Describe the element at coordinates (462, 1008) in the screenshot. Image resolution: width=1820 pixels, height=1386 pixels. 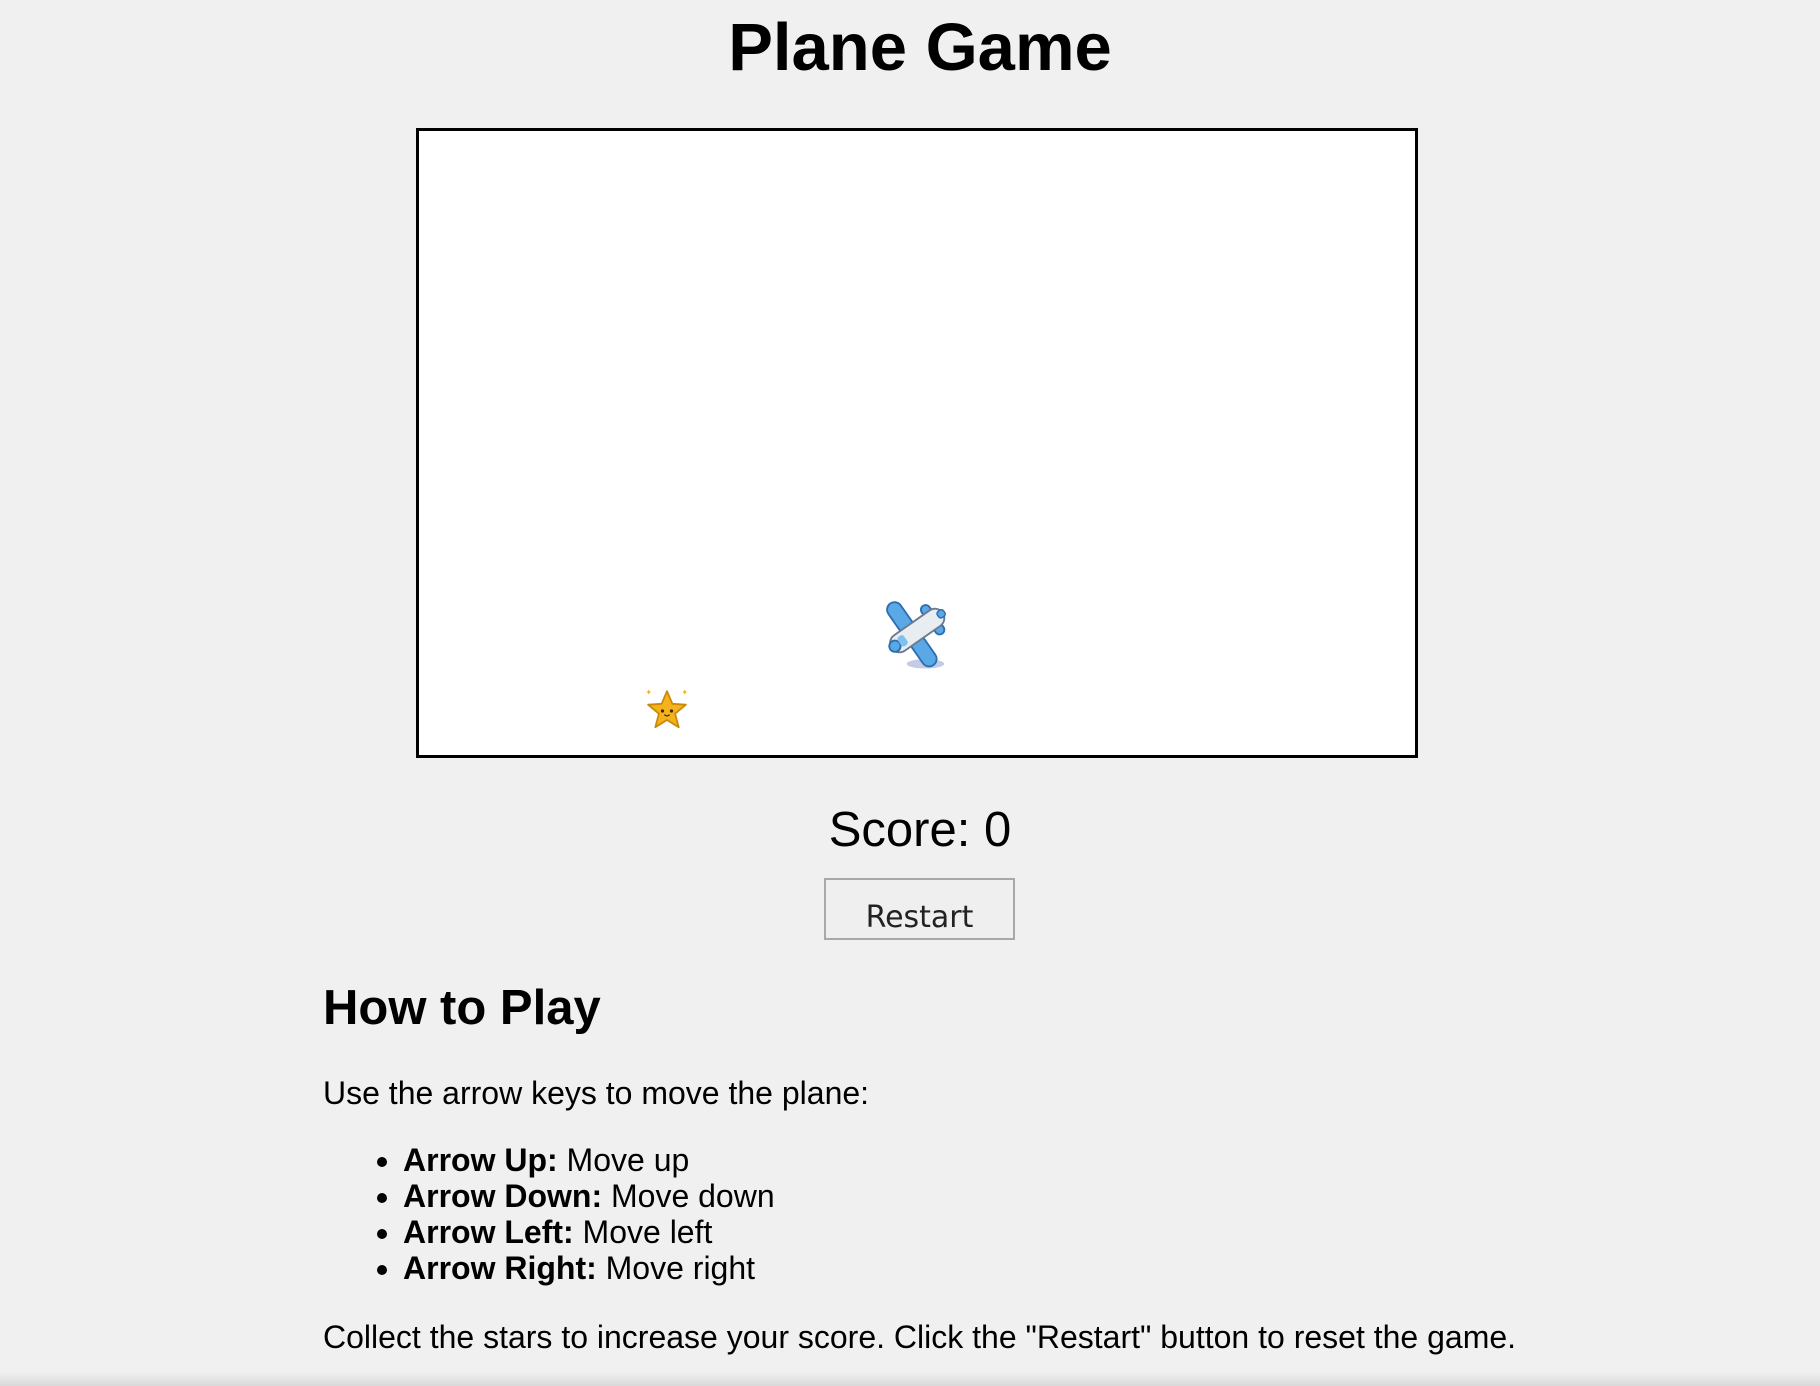
I see `how-to-play-heading: How to Play` at that location.